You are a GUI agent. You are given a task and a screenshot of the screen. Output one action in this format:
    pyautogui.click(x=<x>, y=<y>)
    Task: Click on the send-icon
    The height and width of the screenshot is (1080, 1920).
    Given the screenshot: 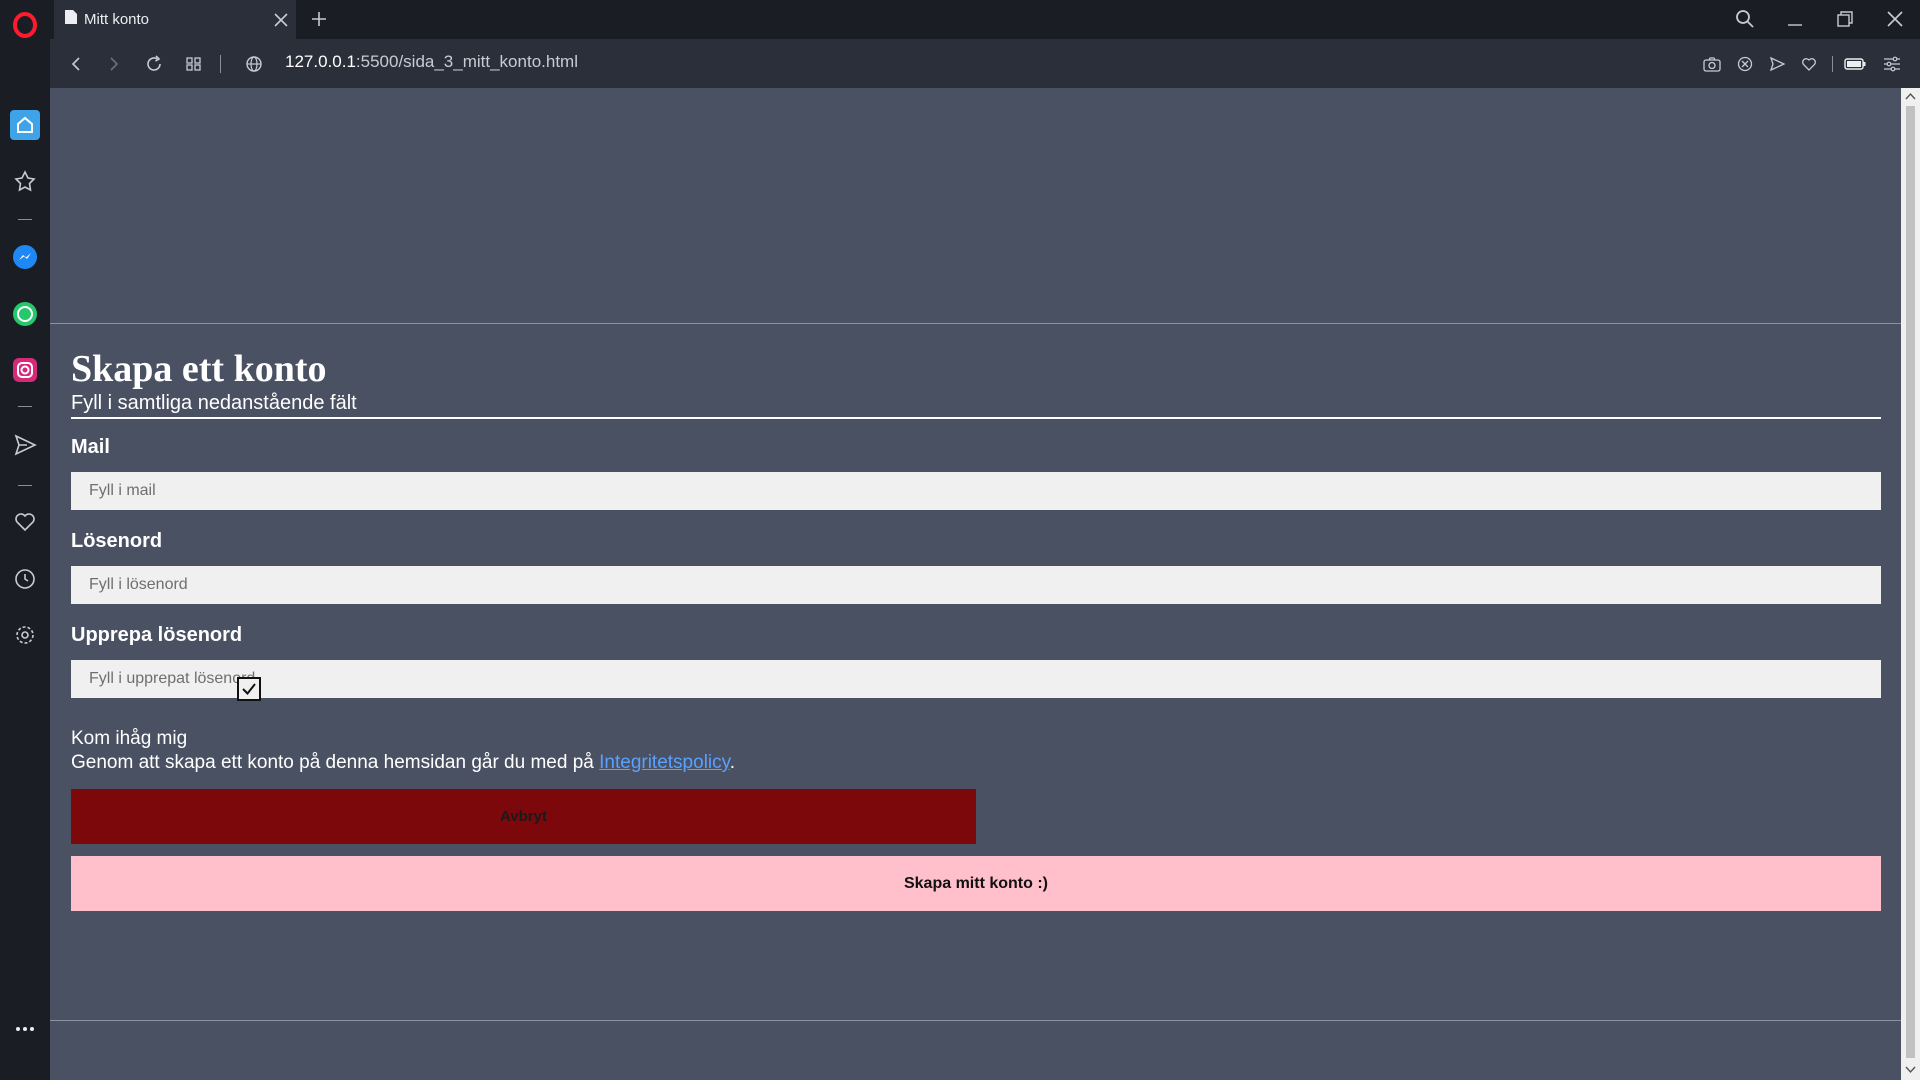 What is the action you would take?
    pyautogui.click(x=25, y=445)
    